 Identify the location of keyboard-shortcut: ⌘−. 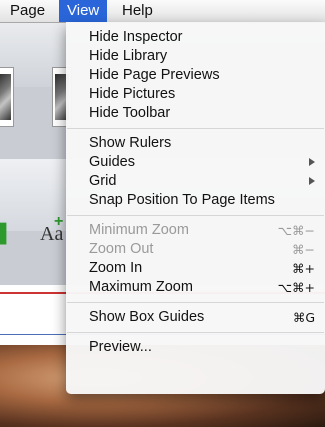
(303, 249).